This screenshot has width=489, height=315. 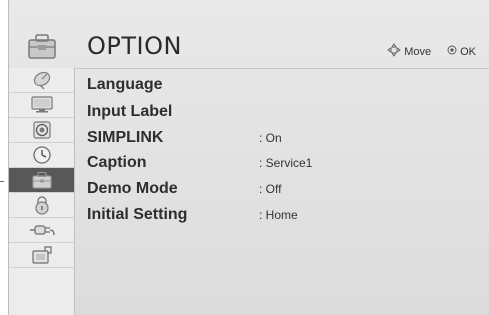 What do you see at coordinates (125, 84) in the screenshot?
I see `menu-row-label: Language` at bounding box center [125, 84].